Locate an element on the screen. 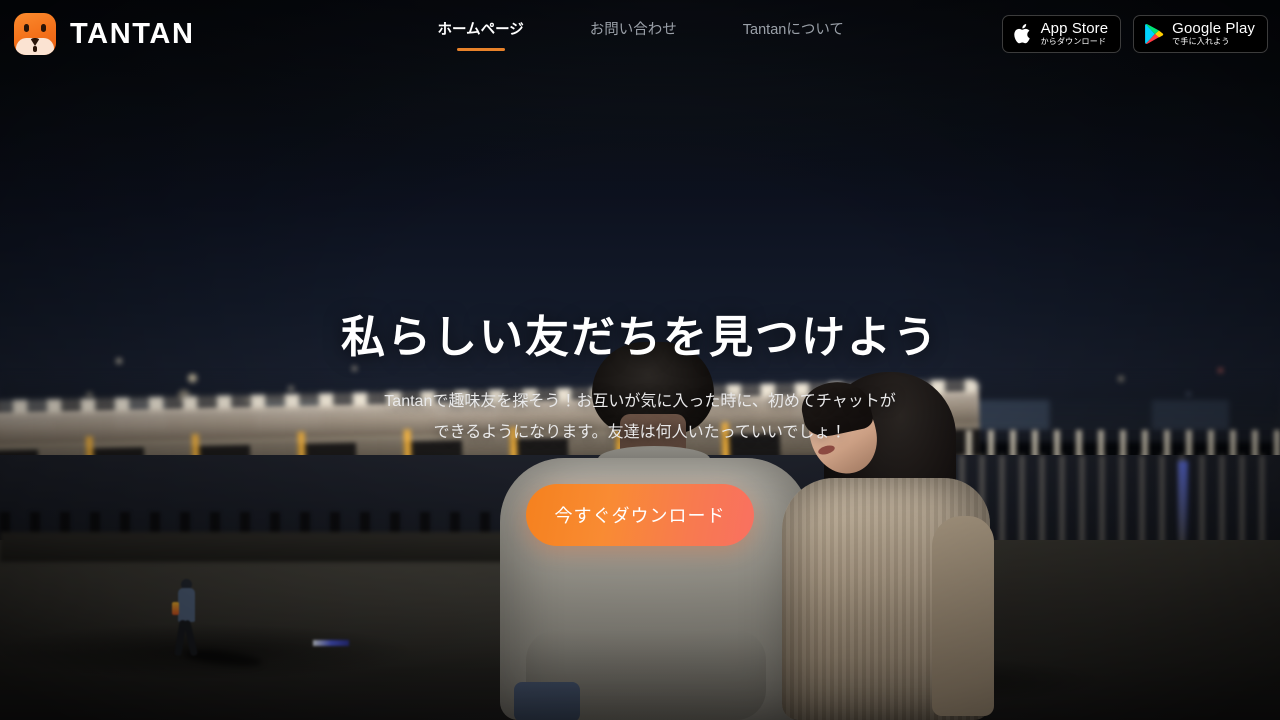 The height and width of the screenshot is (720, 1280). nav-item-home-label: ホームページ is located at coordinates (480, 29).